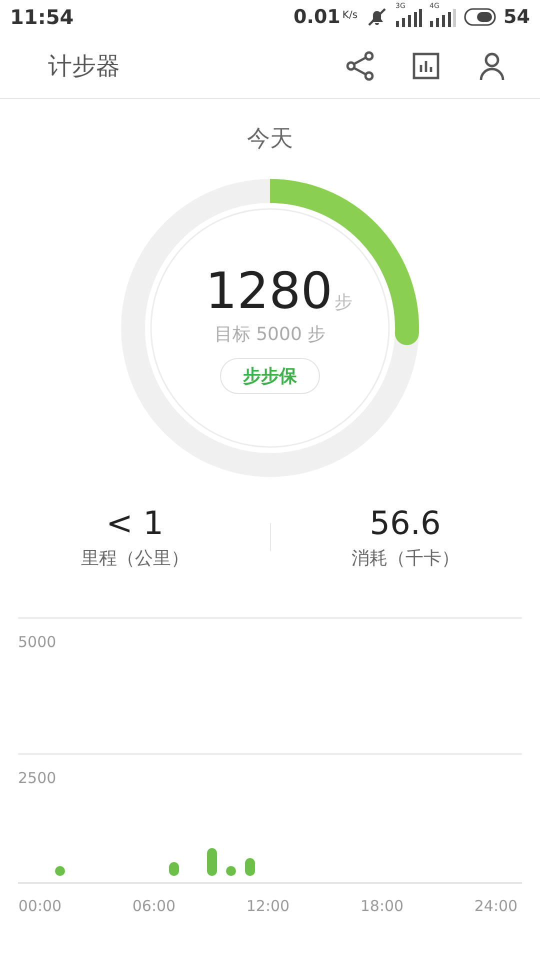 The image size is (540, 960). What do you see at coordinates (268, 906) in the screenshot?
I see `x-axis-label: 12:00` at bounding box center [268, 906].